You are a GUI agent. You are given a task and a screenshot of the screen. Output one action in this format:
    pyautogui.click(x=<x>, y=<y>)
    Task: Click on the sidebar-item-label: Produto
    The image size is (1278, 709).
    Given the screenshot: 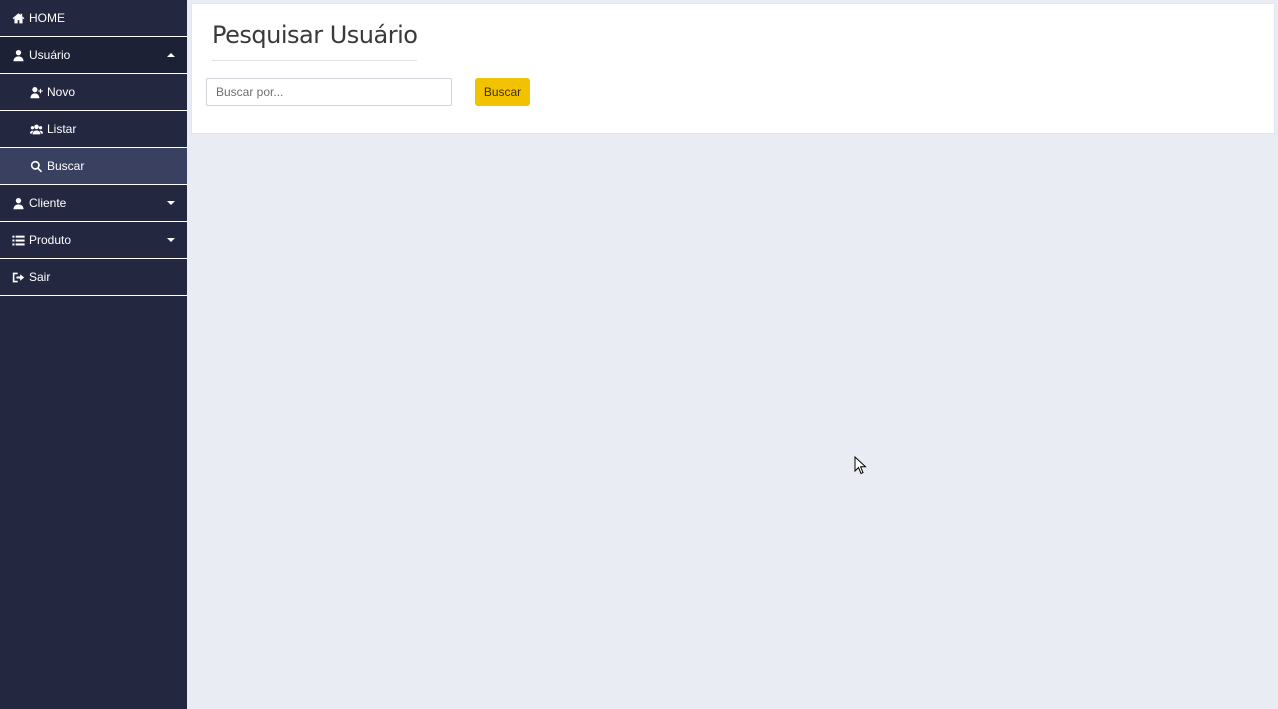 What is the action you would take?
    pyautogui.click(x=50, y=240)
    